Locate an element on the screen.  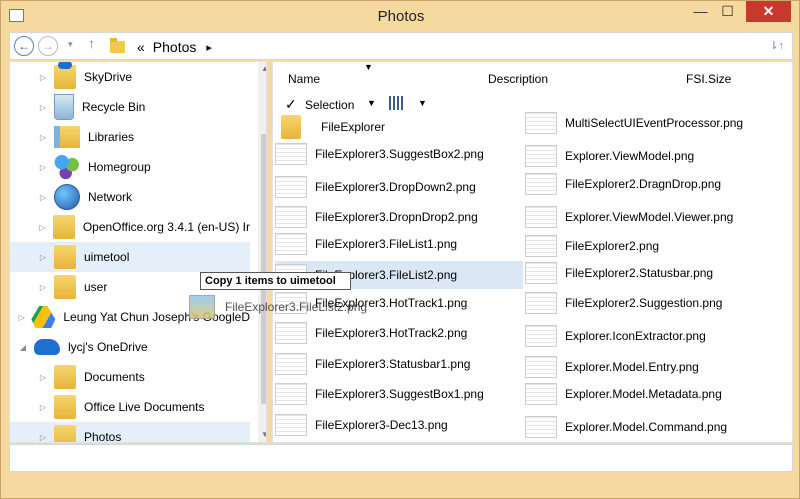
list-item: FileExplorer2.Suggestion.png is located at coordinates (658, 303).